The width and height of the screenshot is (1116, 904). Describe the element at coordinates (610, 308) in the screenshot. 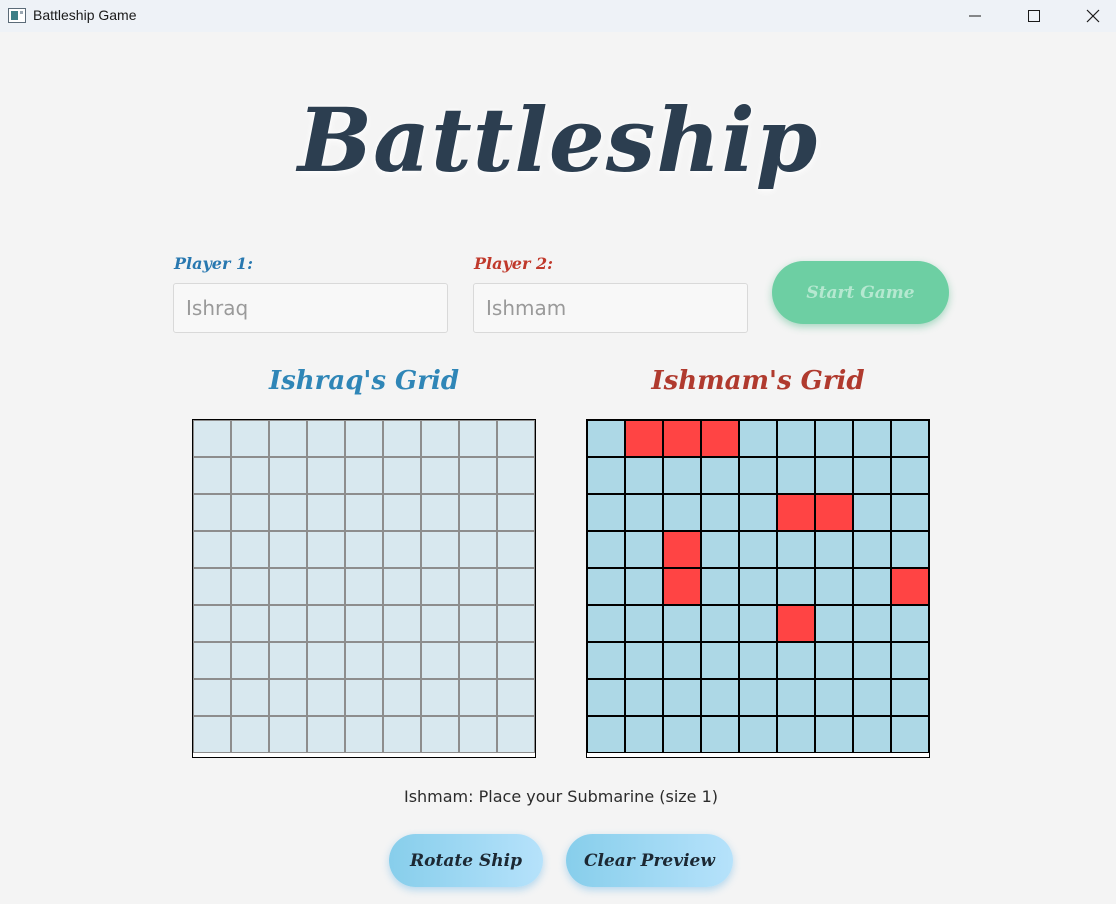

I see `player2-name-input` at that location.